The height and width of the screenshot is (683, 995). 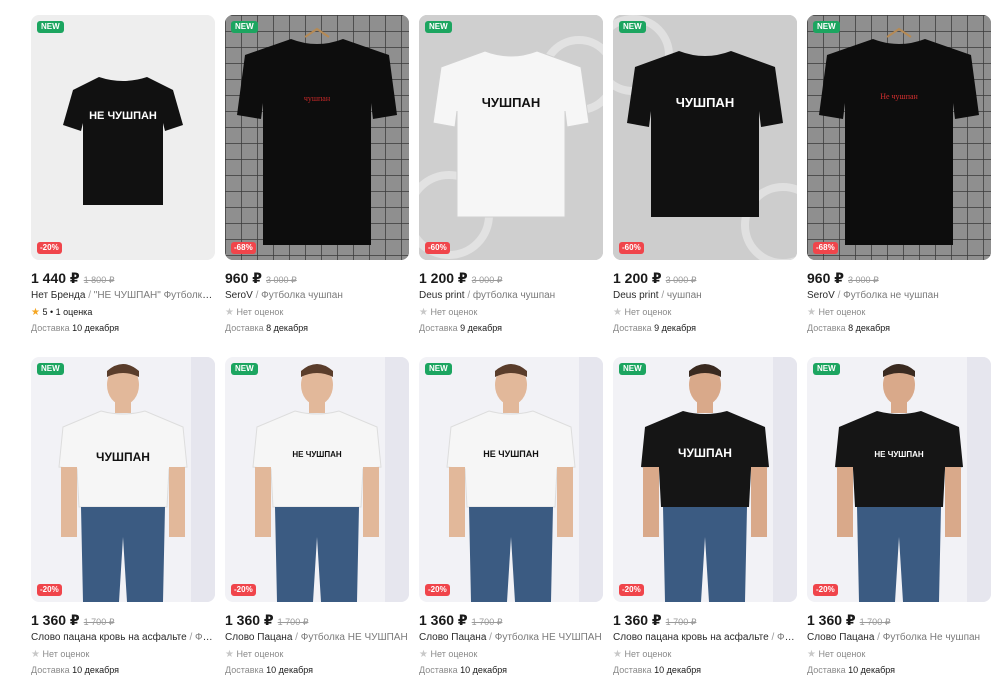 I want to click on delivery: Доставка 8 декабря, so click(x=849, y=328).